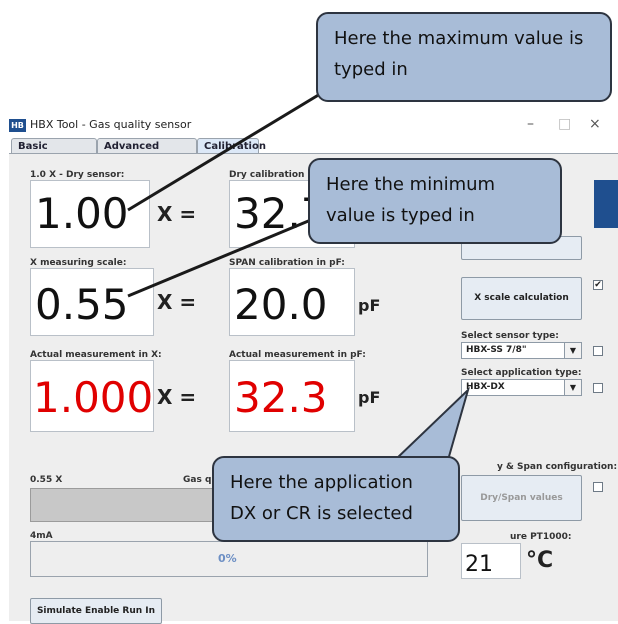 This screenshot has height=624, width=618. Describe the element at coordinates (229, 254) in the screenshot. I see `connector-min` at that location.